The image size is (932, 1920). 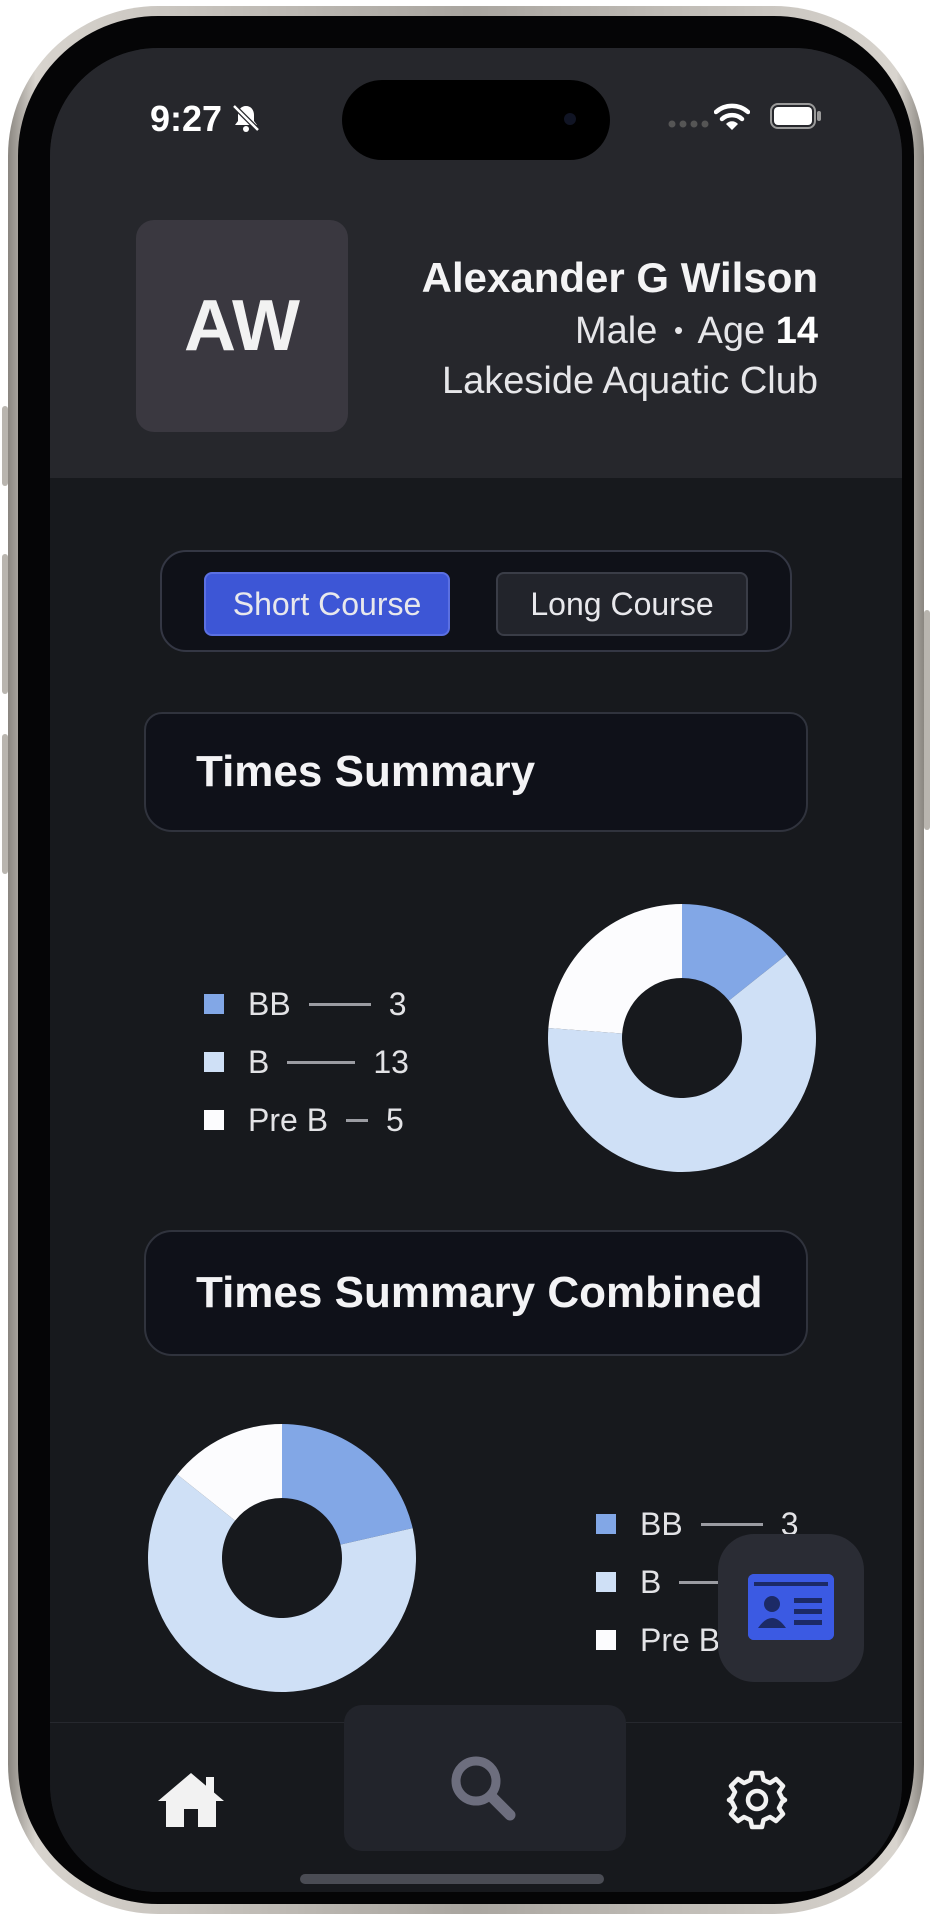 I want to click on volume-down-button, so click(x=5, y=804).